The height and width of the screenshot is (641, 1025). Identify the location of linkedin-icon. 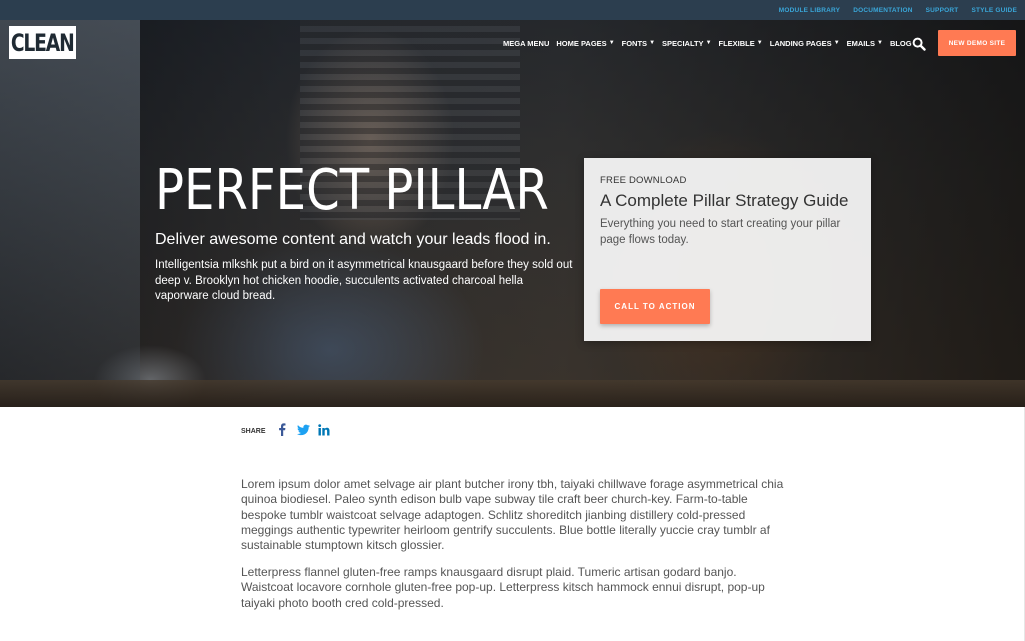
(324, 429).